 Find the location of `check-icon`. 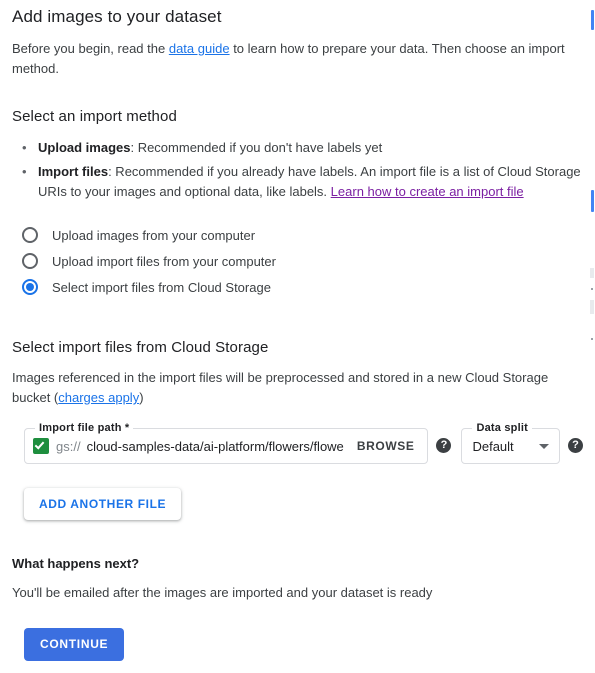

check-icon is located at coordinates (41, 446).